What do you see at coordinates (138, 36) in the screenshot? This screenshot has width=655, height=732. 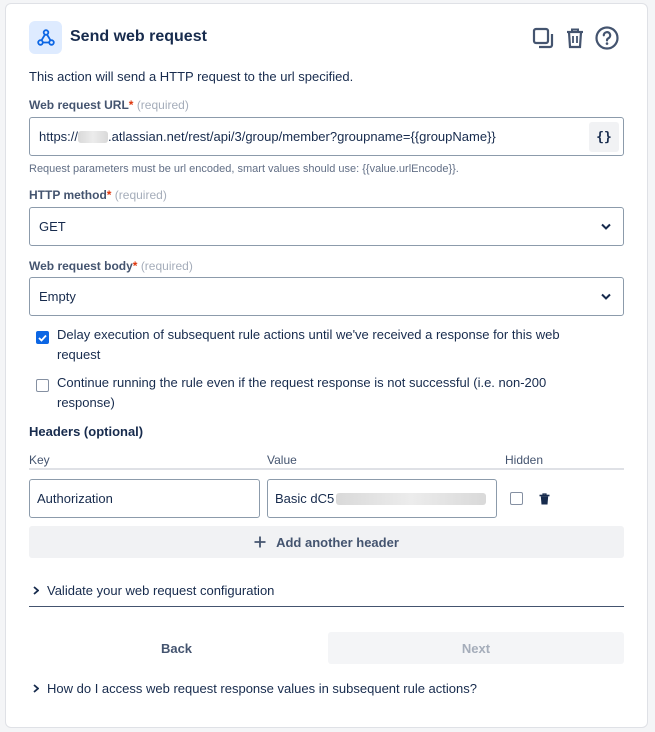 I see `page-title: Send web request` at bounding box center [138, 36].